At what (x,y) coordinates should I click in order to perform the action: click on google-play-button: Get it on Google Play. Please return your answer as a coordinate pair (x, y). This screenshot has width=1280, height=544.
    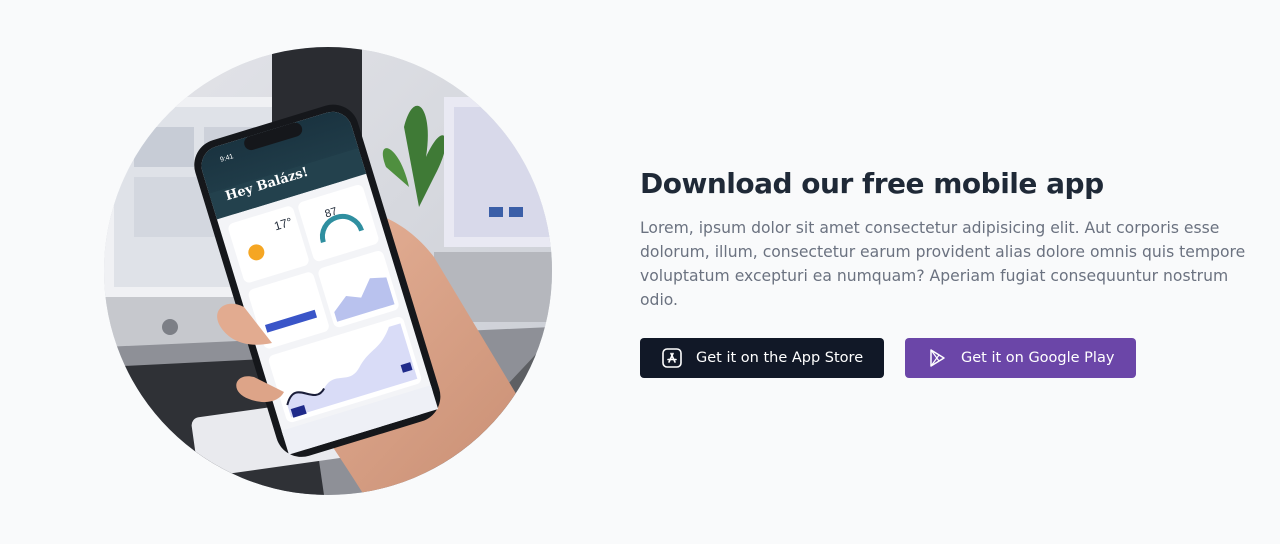
    Looking at the image, I should click on (1020, 358).